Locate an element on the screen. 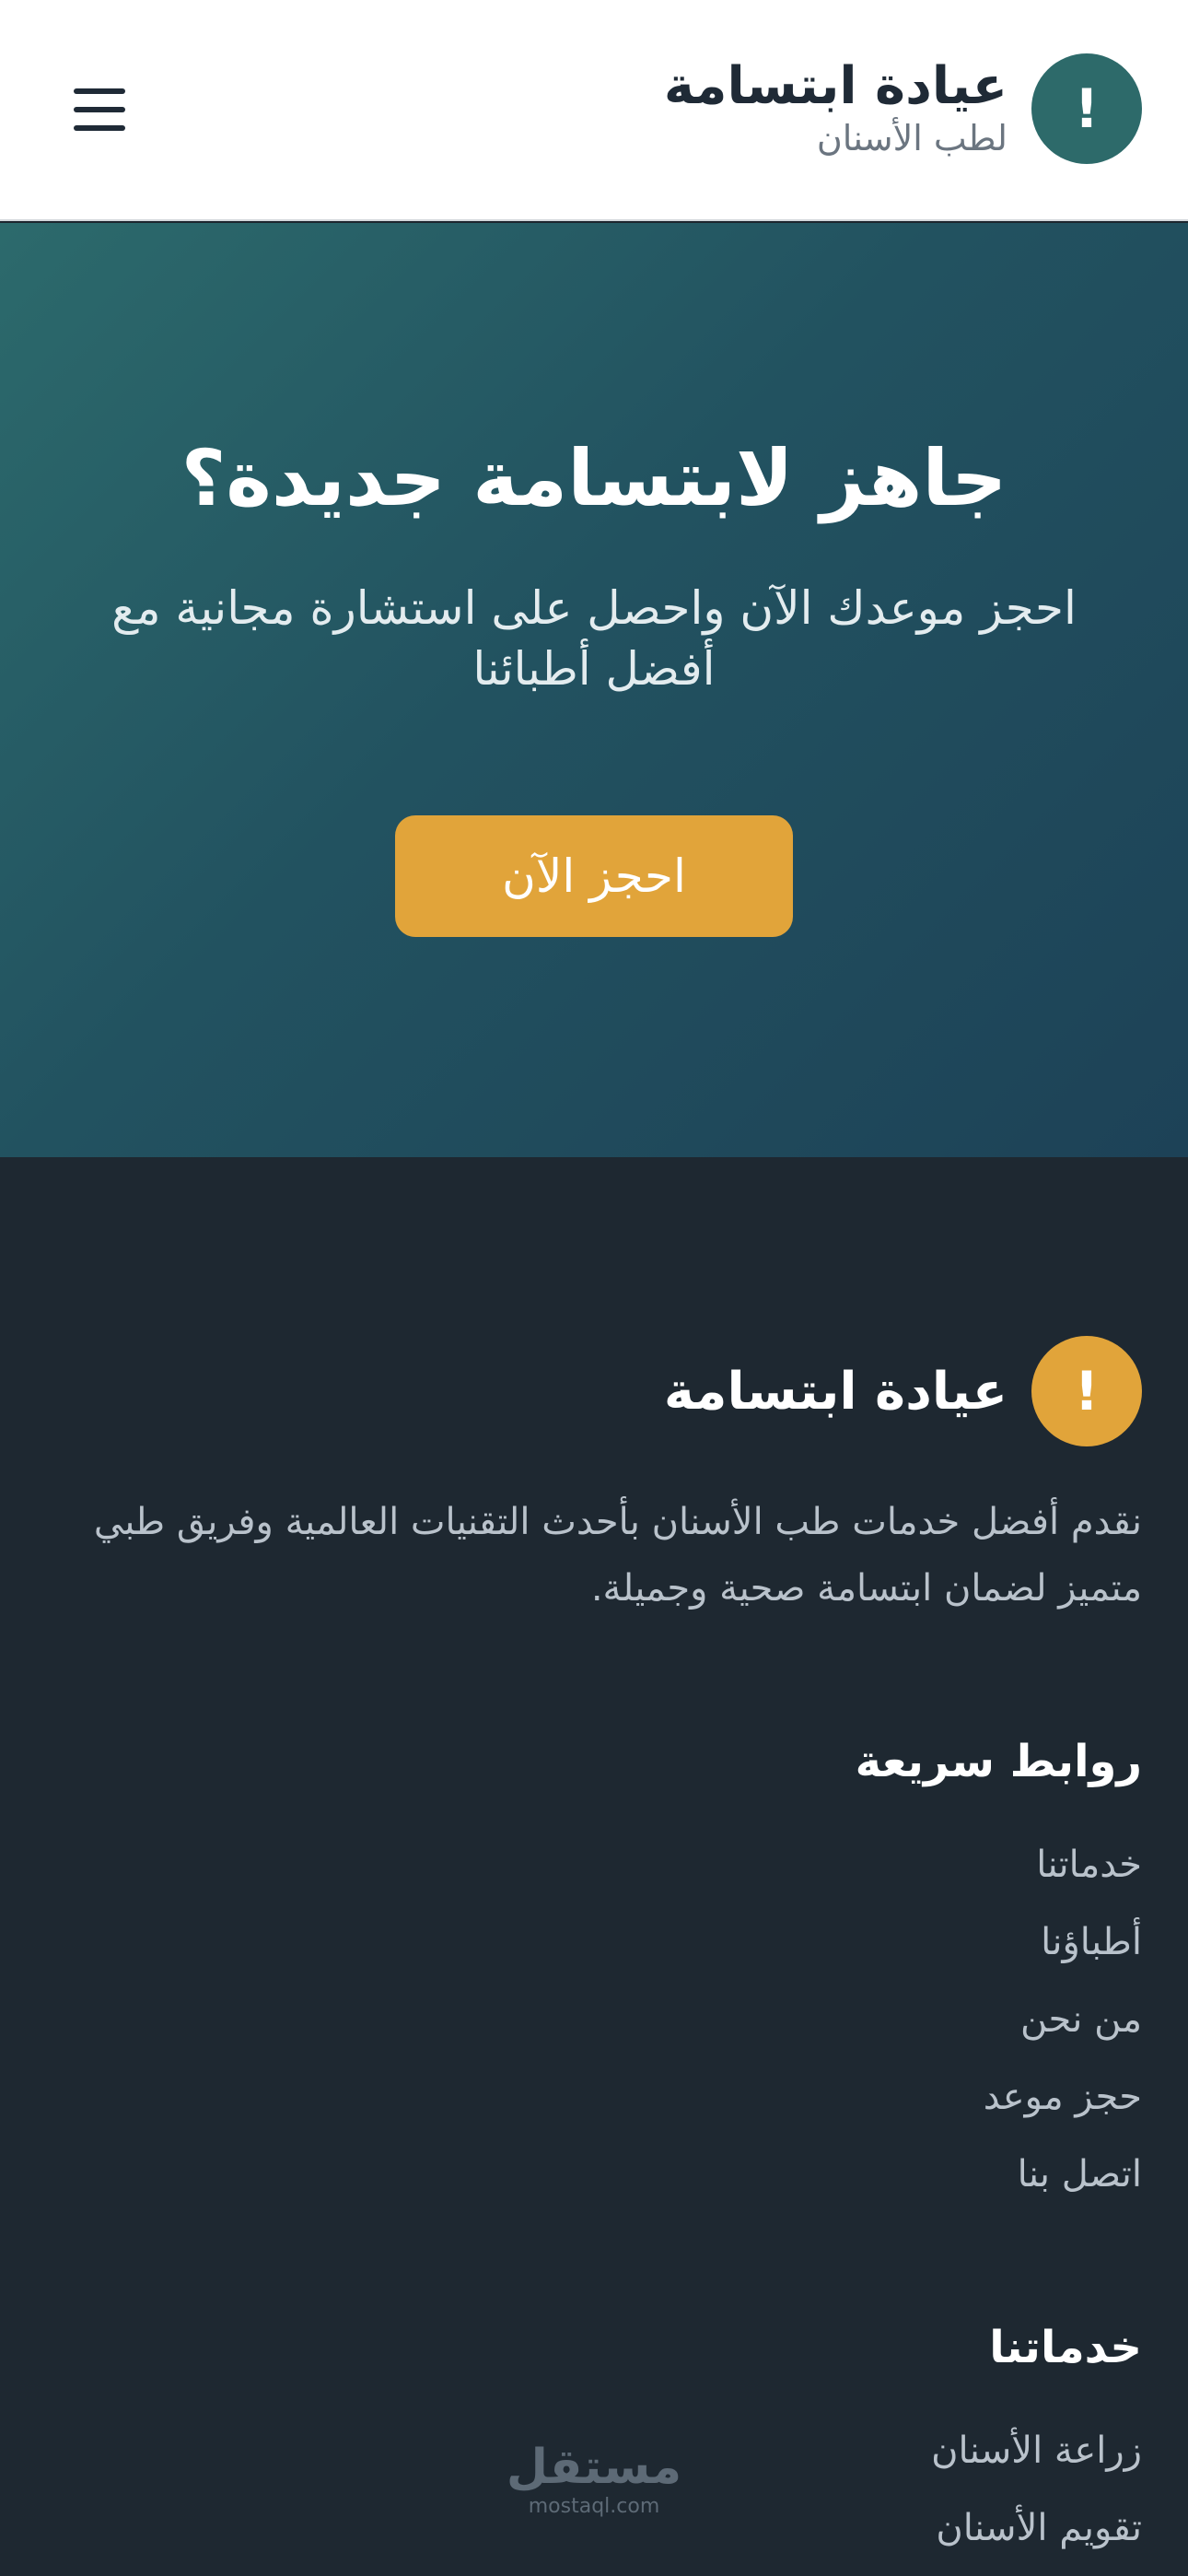  brand: ! عيادة ابتسامة لطب الأسنان is located at coordinates (903, 108).